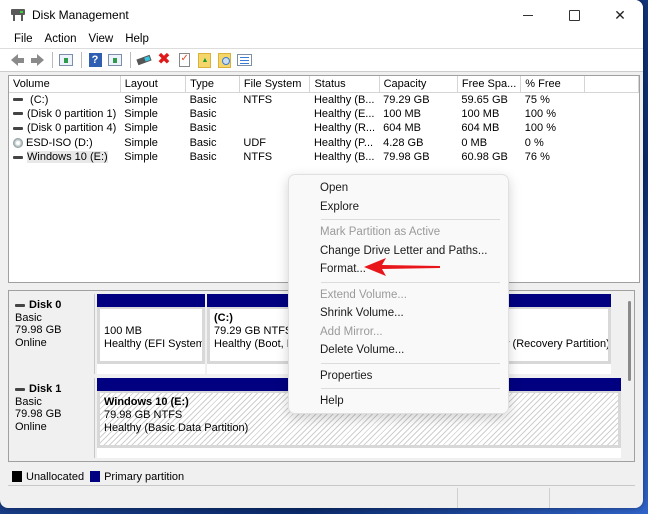 The height and width of the screenshot is (514, 648). I want to click on disk-1-info: Disk 1 Basic 79.98 GB Online, so click(52, 418).